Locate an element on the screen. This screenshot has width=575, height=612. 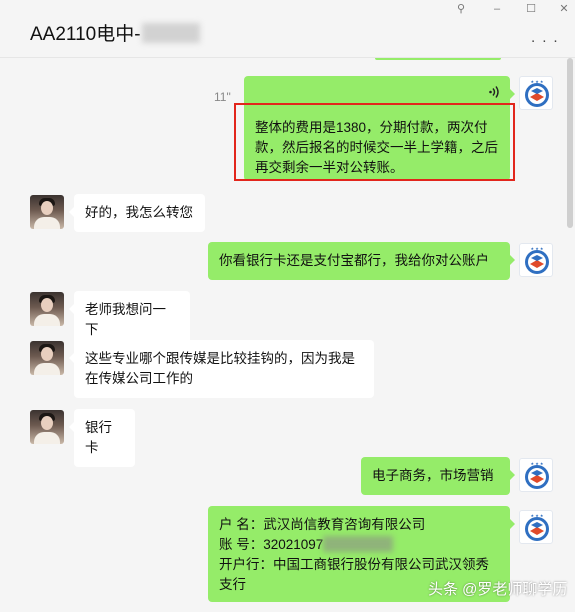
maximize-icon: ☐ is located at coordinates (531, 9).